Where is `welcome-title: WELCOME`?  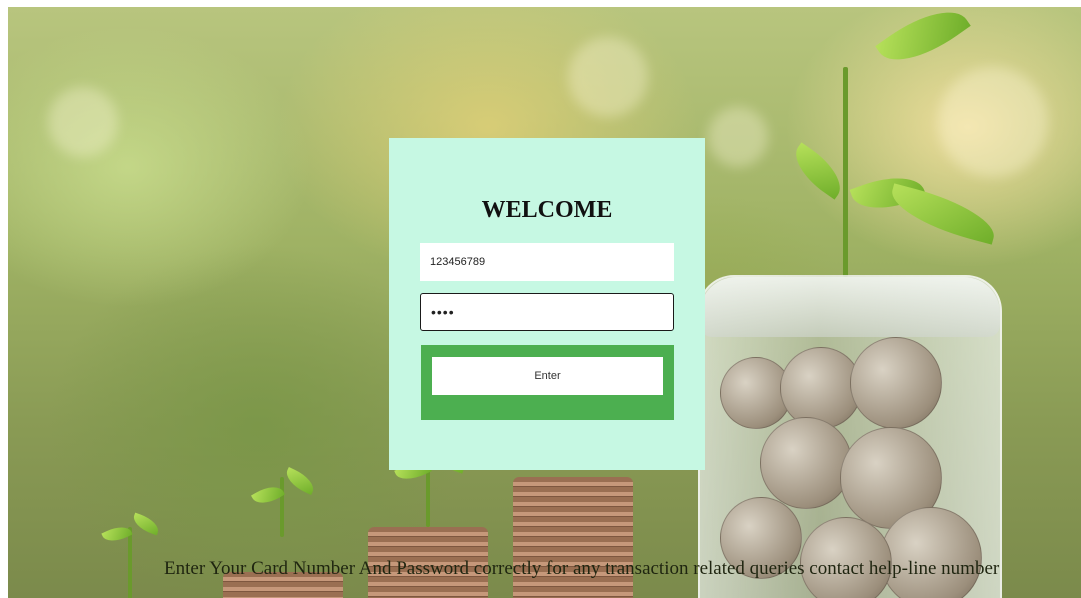 welcome-title: WELCOME is located at coordinates (547, 210).